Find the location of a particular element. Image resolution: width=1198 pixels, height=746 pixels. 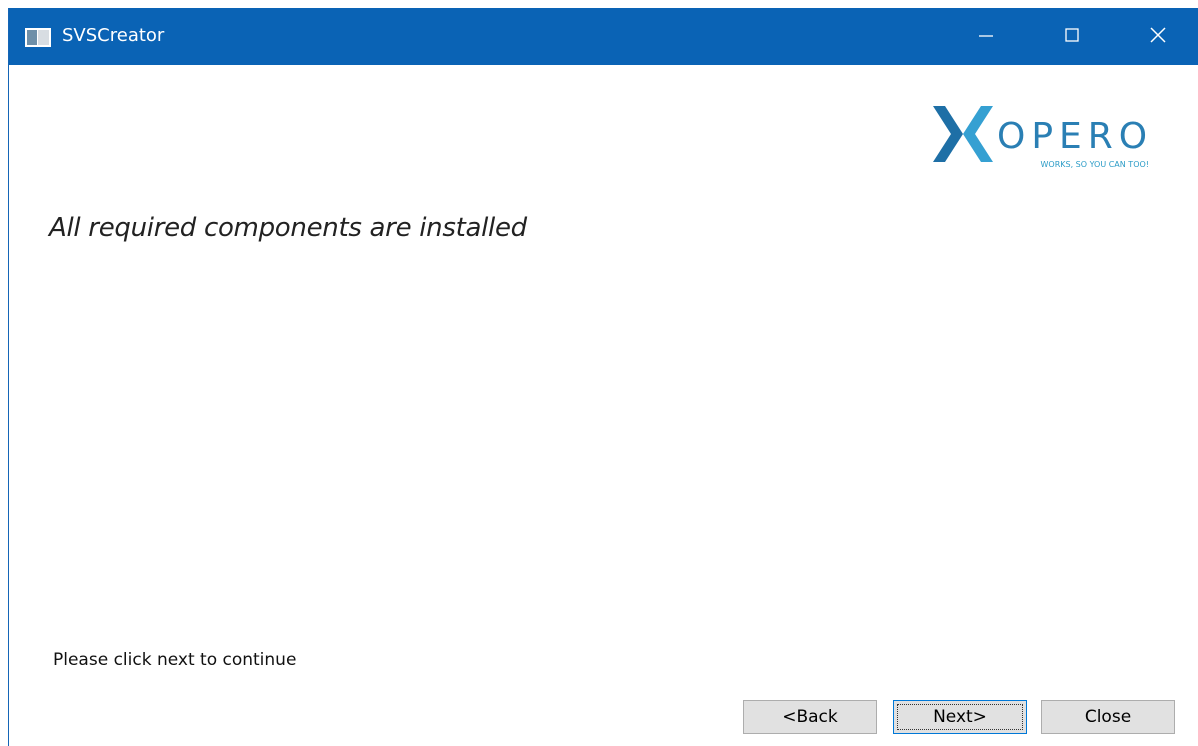

maximize-icon is located at coordinates (1072, 37).